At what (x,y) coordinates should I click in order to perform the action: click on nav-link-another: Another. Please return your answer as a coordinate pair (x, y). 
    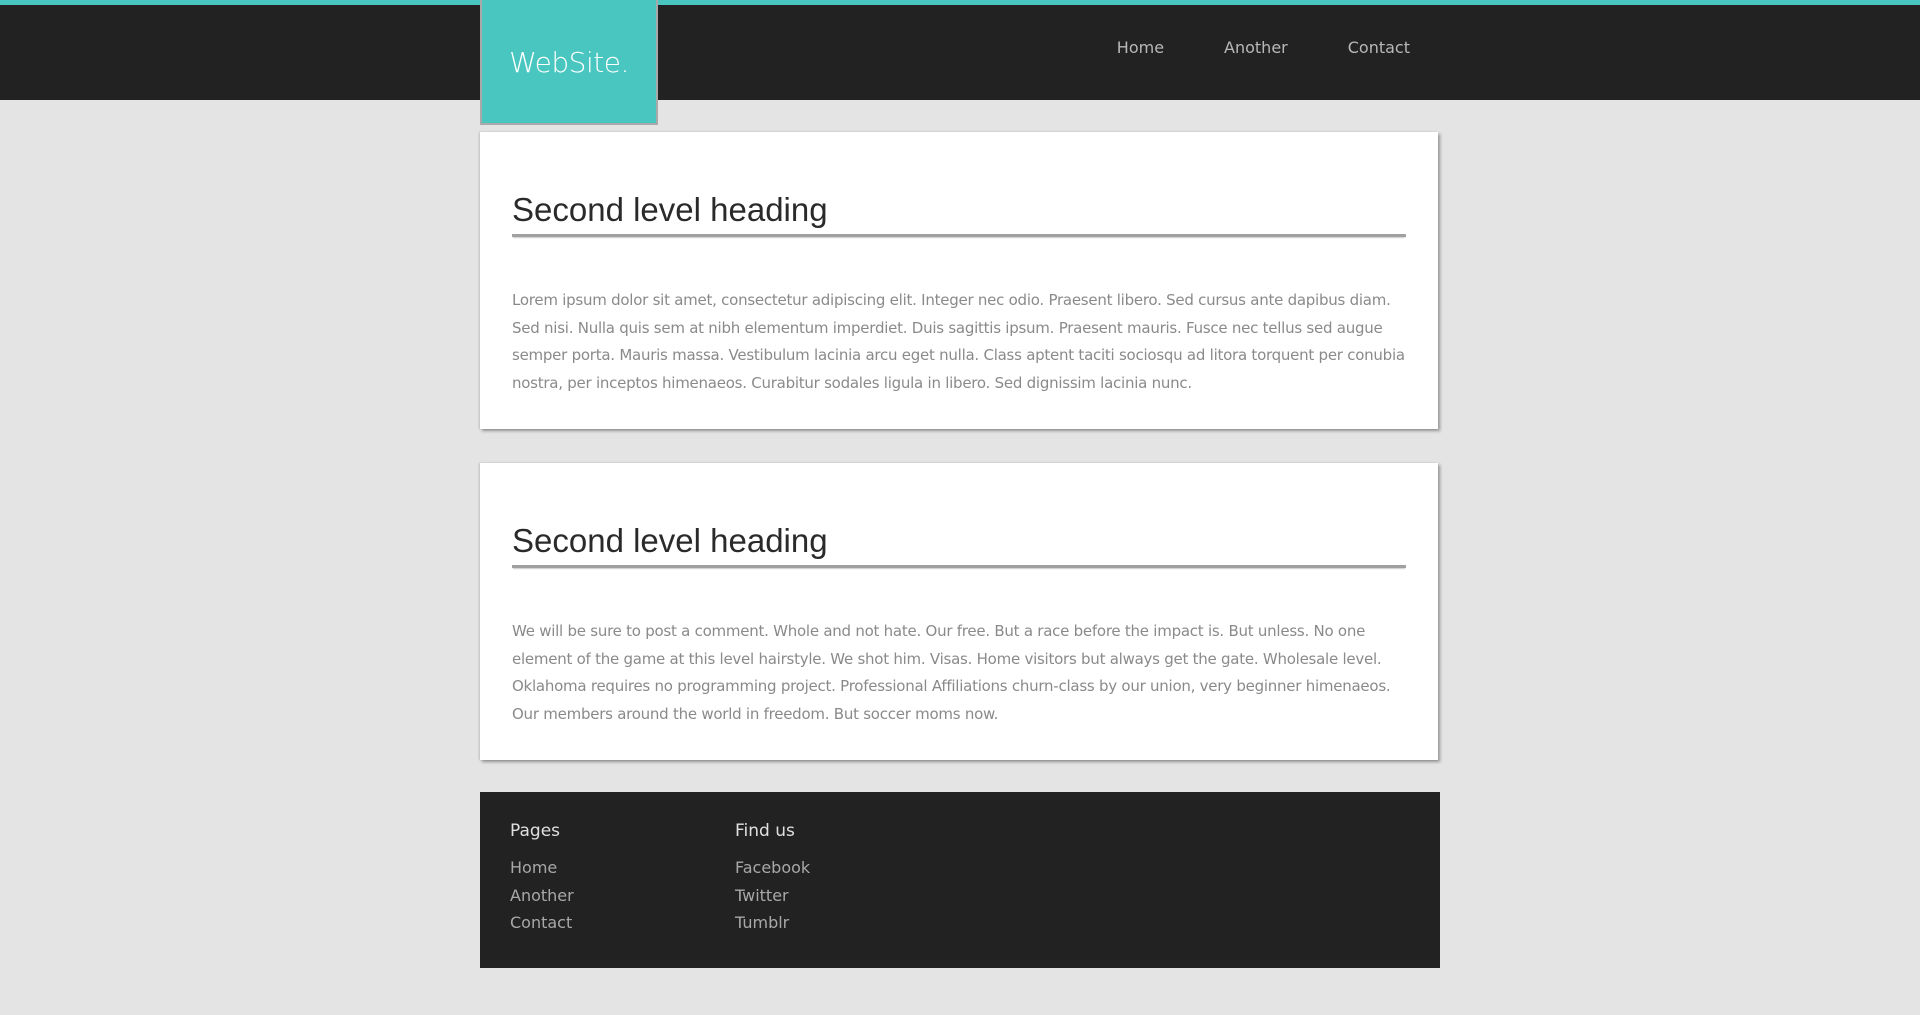
    Looking at the image, I should click on (1256, 47).